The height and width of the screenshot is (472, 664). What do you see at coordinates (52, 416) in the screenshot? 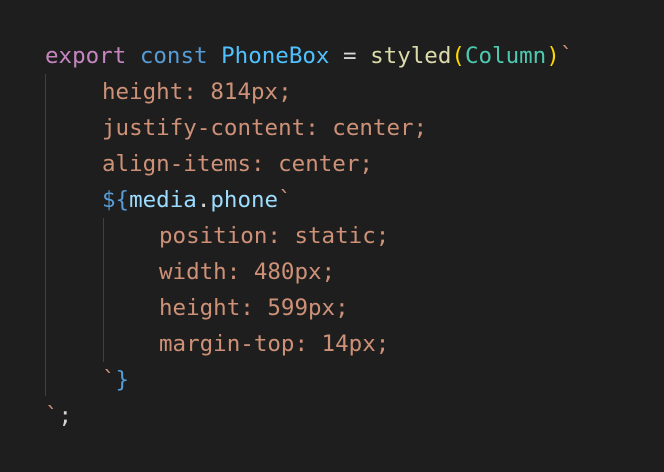
I see `template-close-backtick: `` at bounding box center [52, 416].